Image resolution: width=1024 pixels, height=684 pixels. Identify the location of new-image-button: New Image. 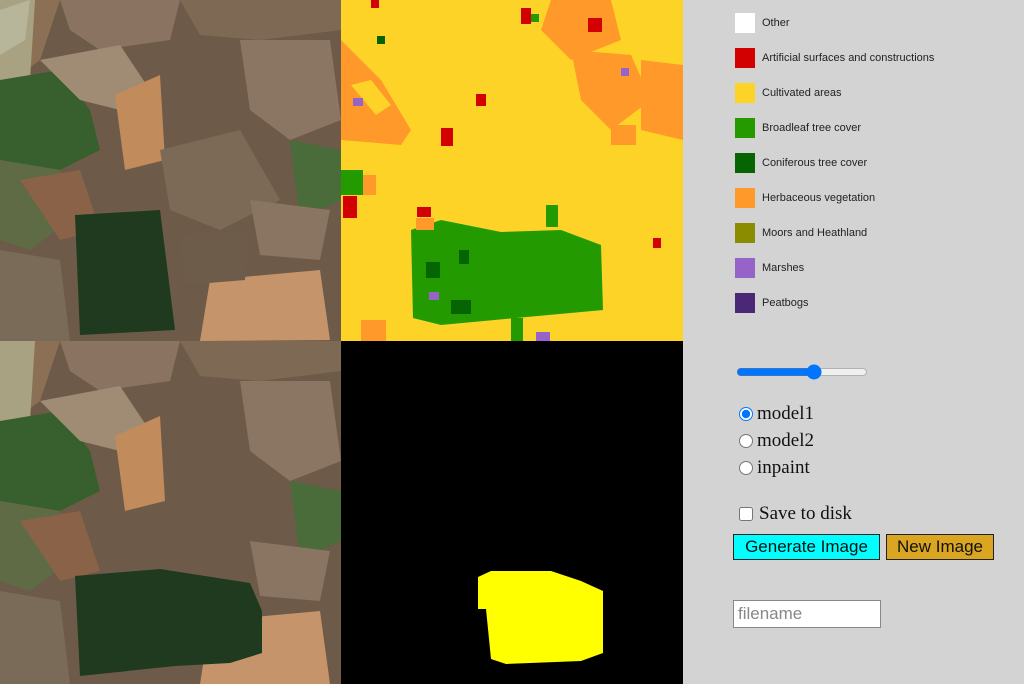
(940, 547).